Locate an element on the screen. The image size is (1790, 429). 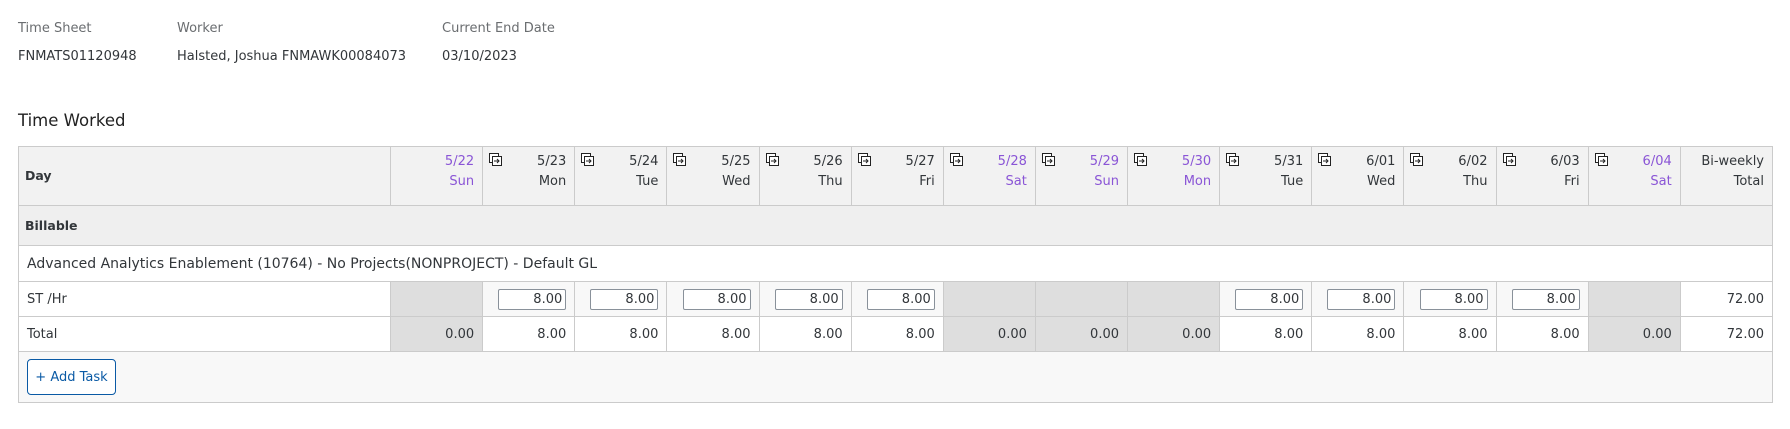
day-header-6-01: 6/01 Wed is located at coordinates (1358, 176).